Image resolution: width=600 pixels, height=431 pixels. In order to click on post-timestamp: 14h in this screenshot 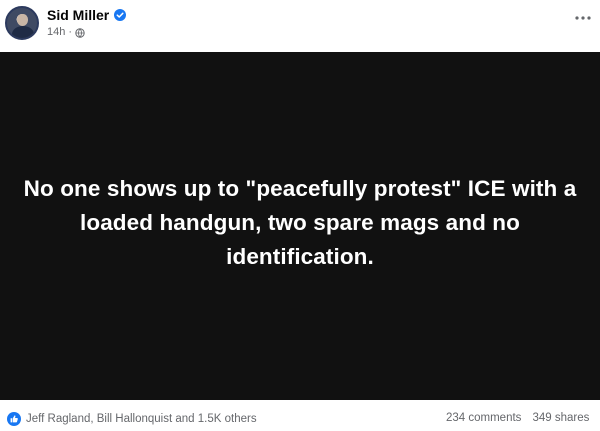, I will do `click(56, 32)`.